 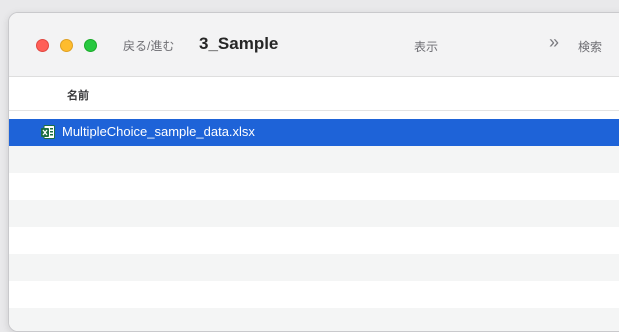 What do you see at coordinates (90, 45) in the screenshot?
I see `maximize-window-button` at bounding box center [90, 45].